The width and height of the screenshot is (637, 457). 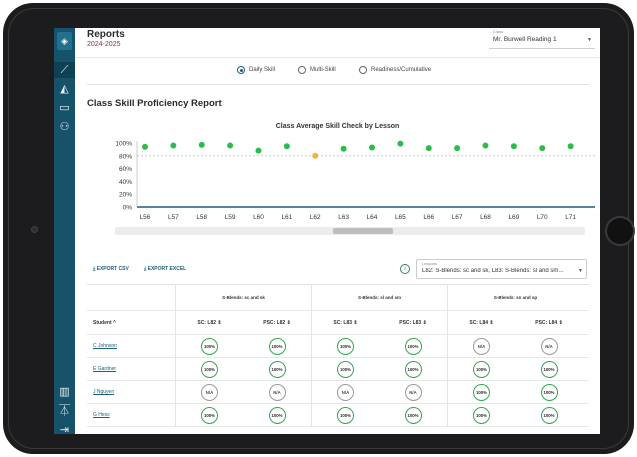 What do you see at coordinates (165, 269) in the screenshot?
I see `export-excel-button: ⤓ EXPORT EXCEL` at bounding box center [165, 269].